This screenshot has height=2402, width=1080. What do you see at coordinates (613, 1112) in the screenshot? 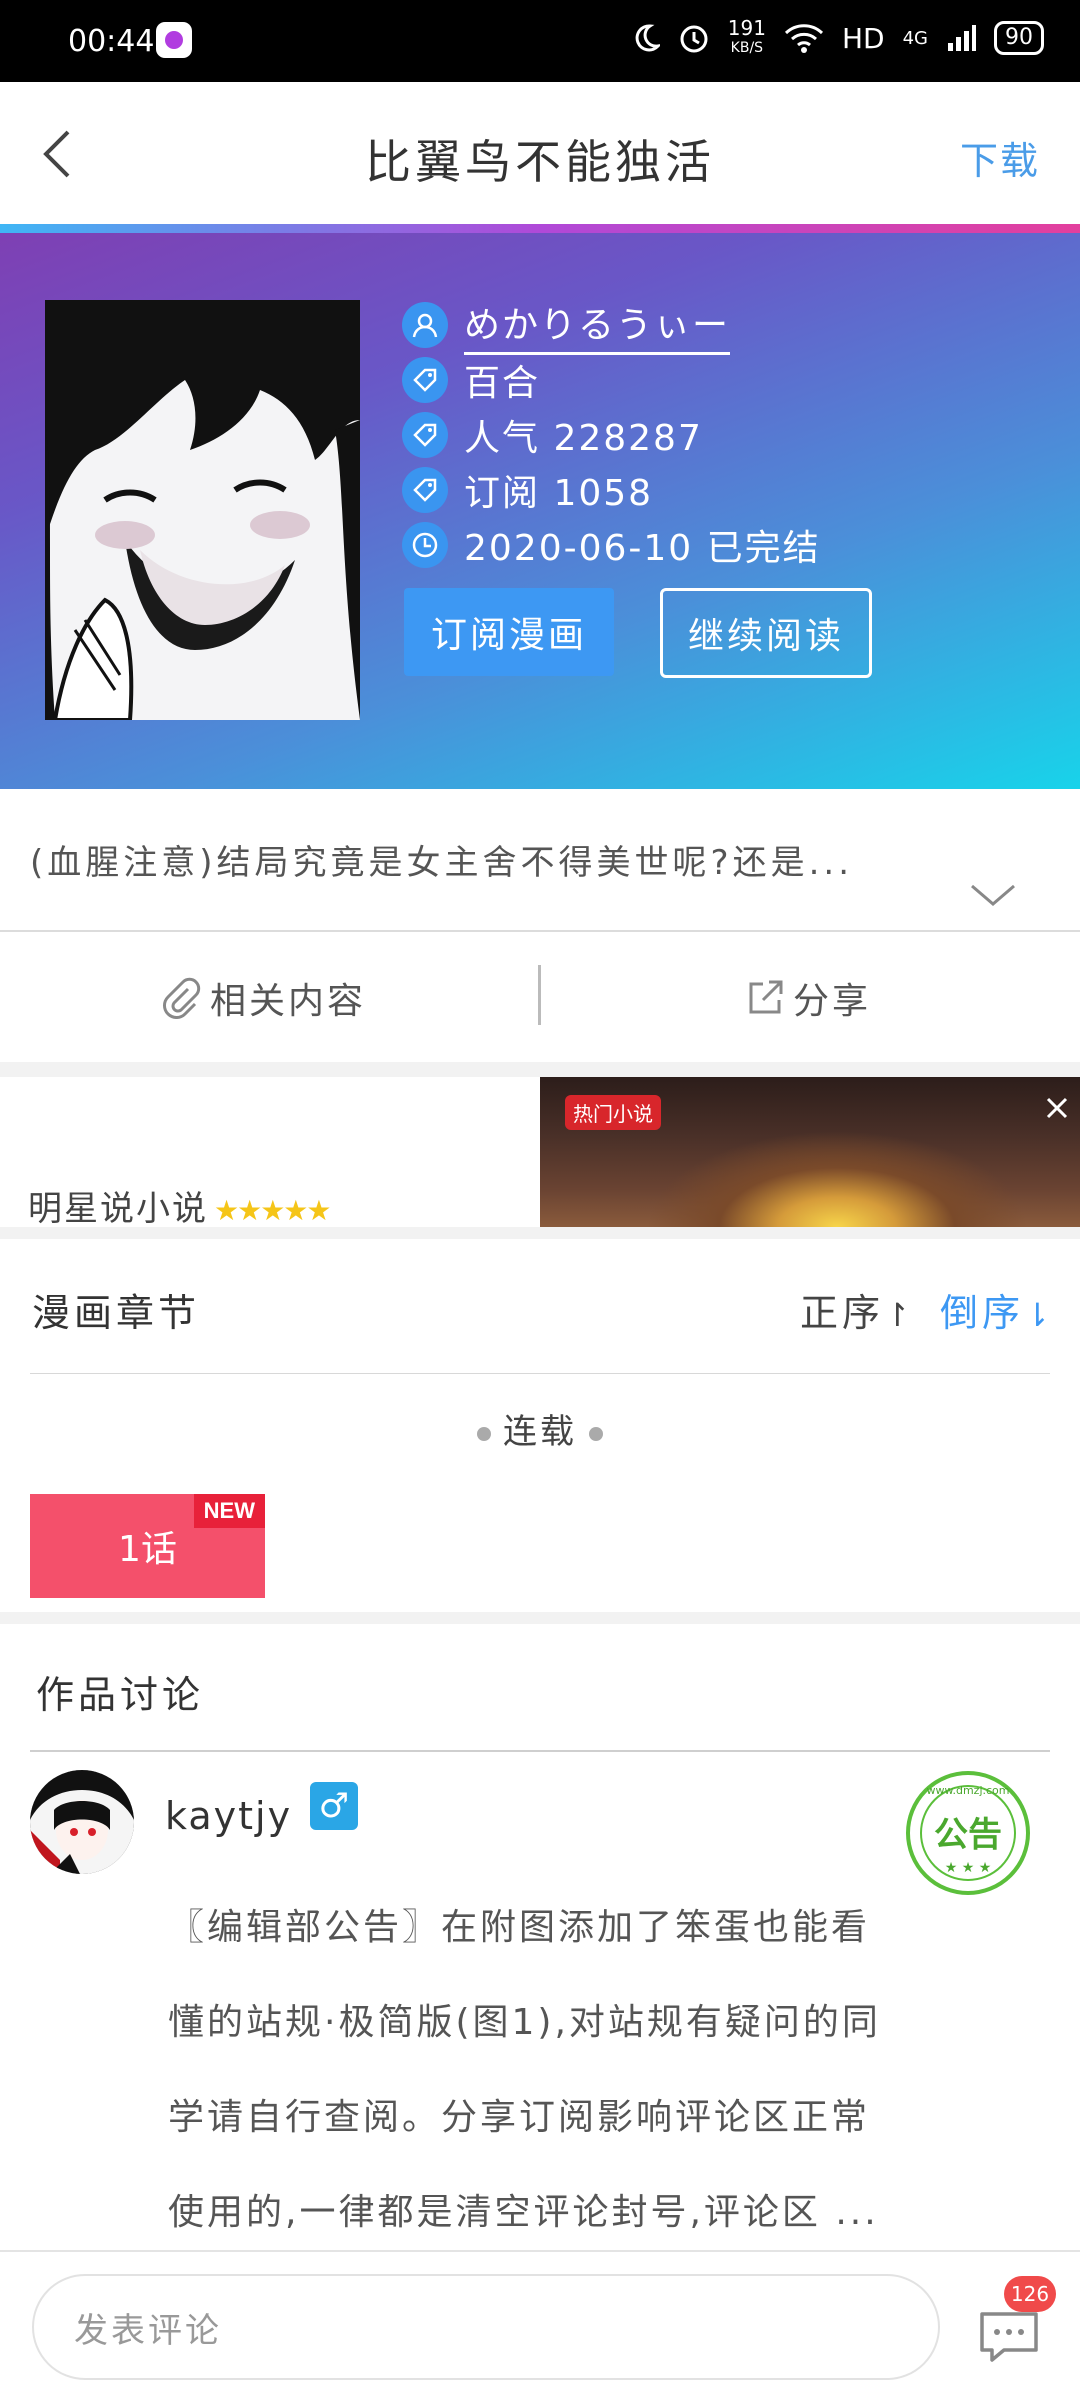
I see `ad-tag: 热门小说` at bounding box center [613, 1112].